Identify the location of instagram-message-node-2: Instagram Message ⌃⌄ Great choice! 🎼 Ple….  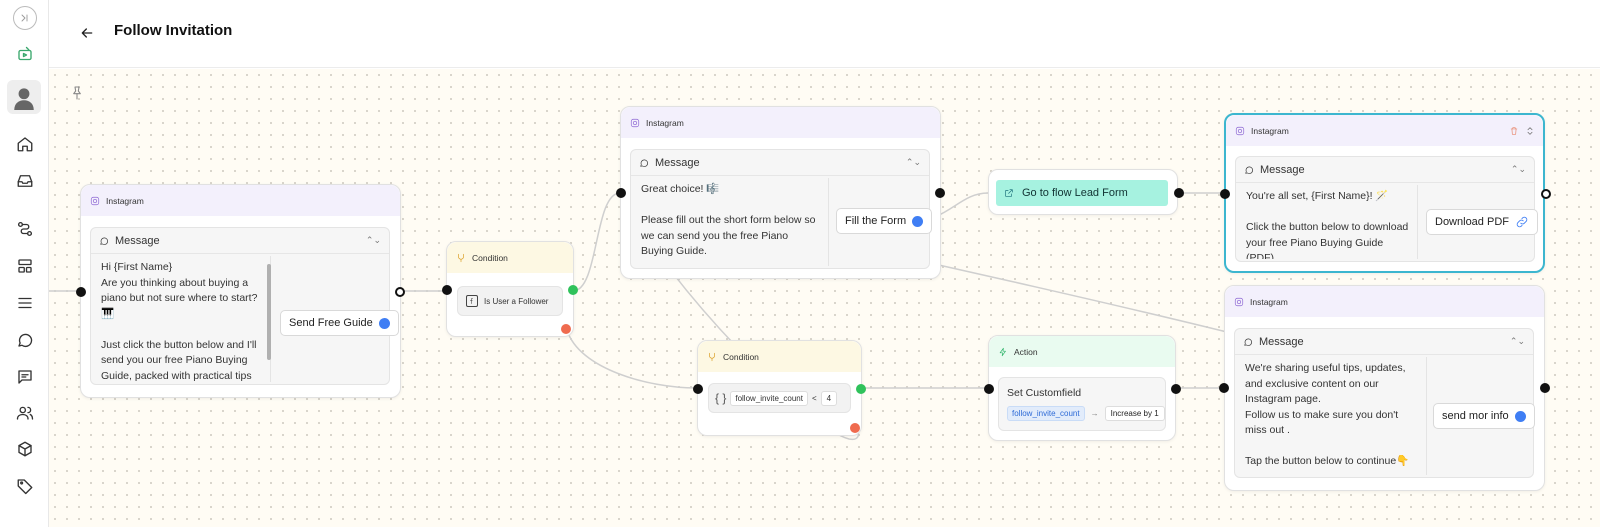
(780, 192).